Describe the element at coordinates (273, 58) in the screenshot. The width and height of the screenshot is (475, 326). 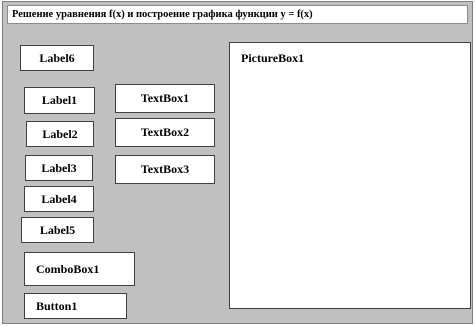
I see `picturebox1-label: PictureBox1` at that location.